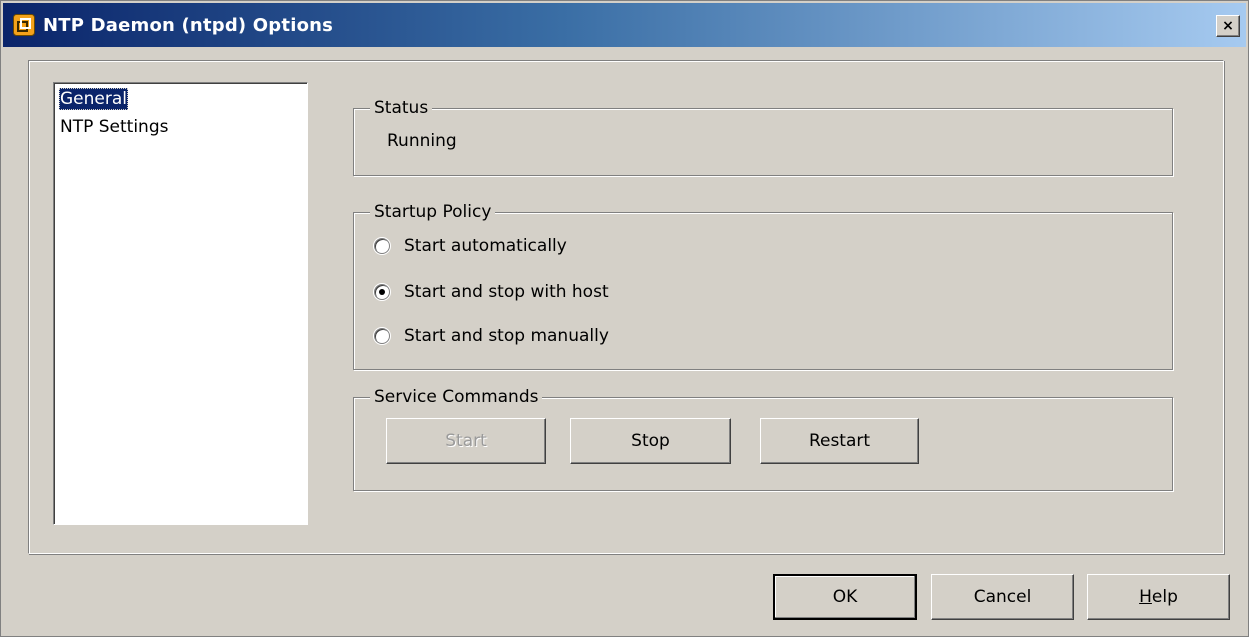 The height and width of the screenshot is (637, 1249). Describe the element at coordinates (188, 25) in the screenshot. I see `window-title: NTP Daemon (ntpd) Options` at that location.